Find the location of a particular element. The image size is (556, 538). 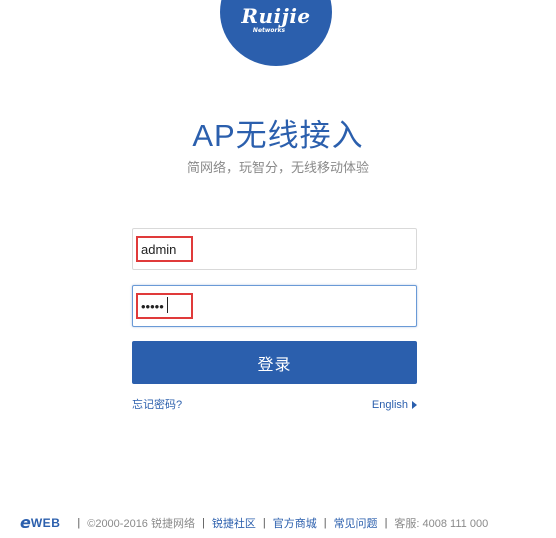

caret-right-icon is located at coordinates (414, 405).